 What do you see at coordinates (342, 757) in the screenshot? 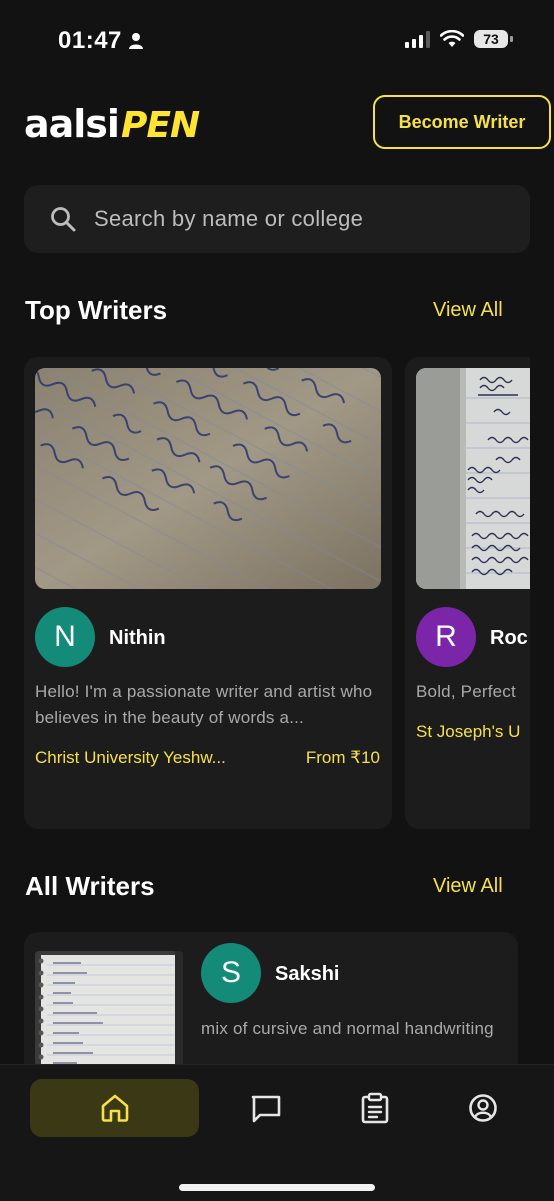
I see `writer-price: From ₹10` at bounding box center [342, 757].